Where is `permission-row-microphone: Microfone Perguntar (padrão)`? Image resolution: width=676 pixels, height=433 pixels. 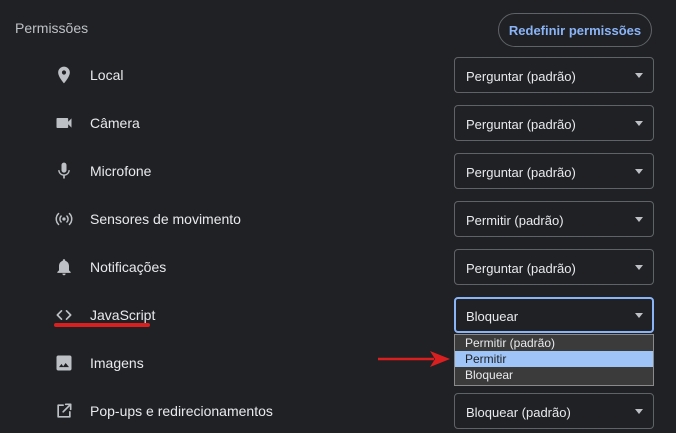
permission-row-microphone: Microfone Perguntar (padrão) is located at coordinates (338, 171).